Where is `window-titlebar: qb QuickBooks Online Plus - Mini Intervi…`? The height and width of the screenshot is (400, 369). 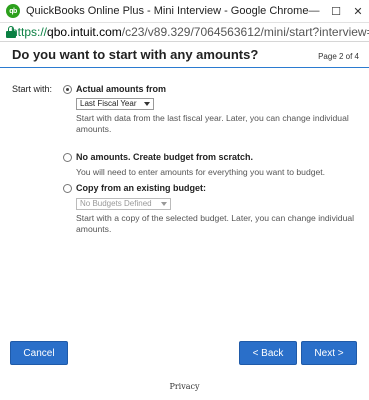
window-titlebar: qb QuickBooks Online Plus - Mini Intervi… is located at coordinates (184, 11).